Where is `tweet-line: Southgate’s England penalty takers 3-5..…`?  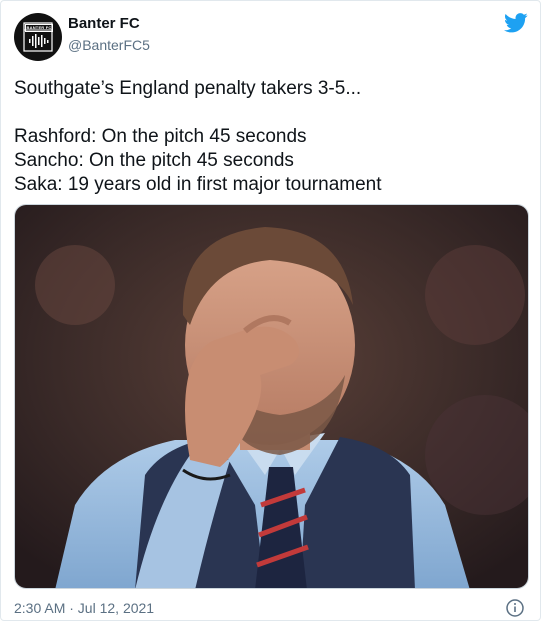
tweet-line: Southgate’s England penalty takers 3-5..… is located at coordinates (188, 88).